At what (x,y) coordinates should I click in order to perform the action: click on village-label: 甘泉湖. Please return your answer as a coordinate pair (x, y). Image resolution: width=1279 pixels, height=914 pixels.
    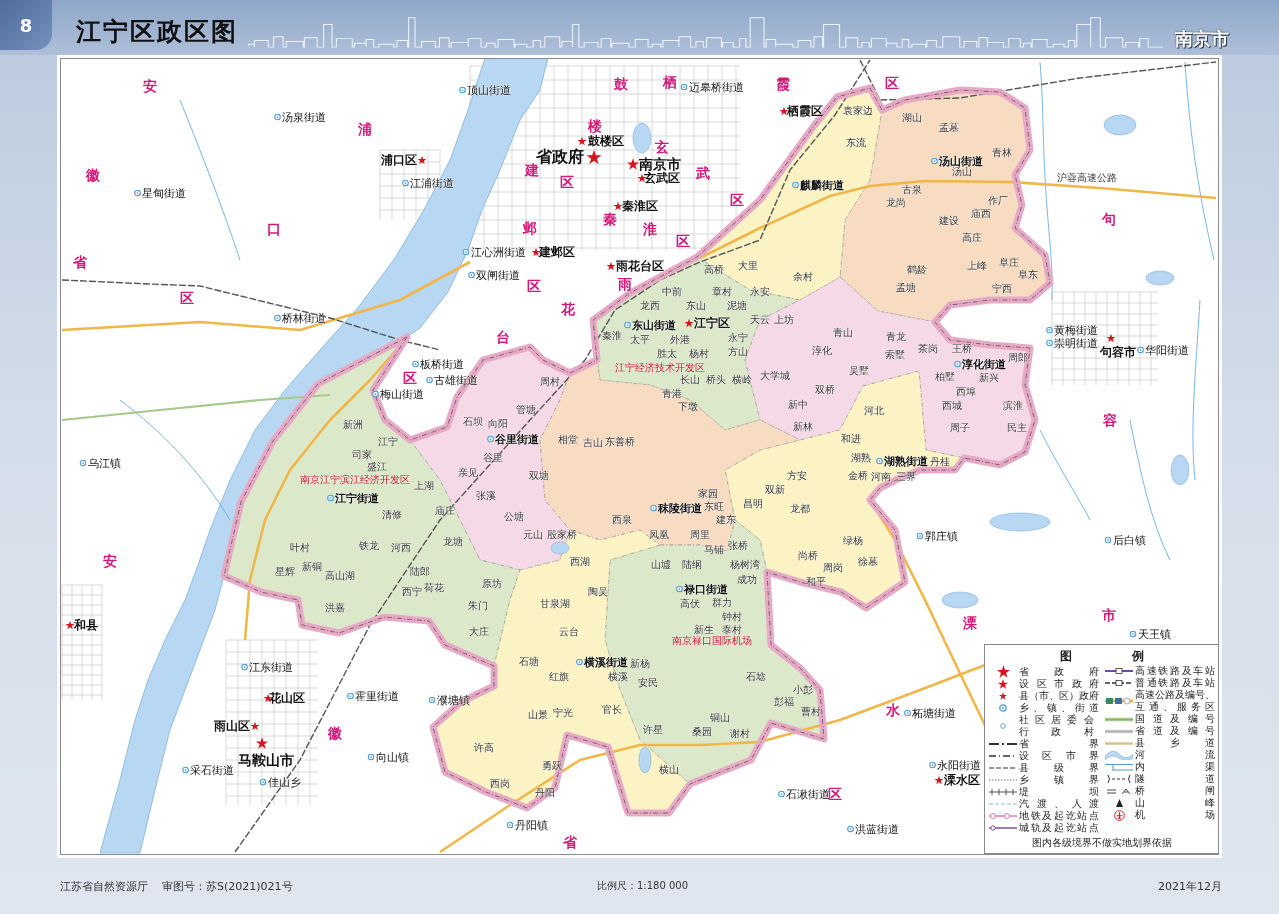
    Looking at the image, I should click on (555, 604).